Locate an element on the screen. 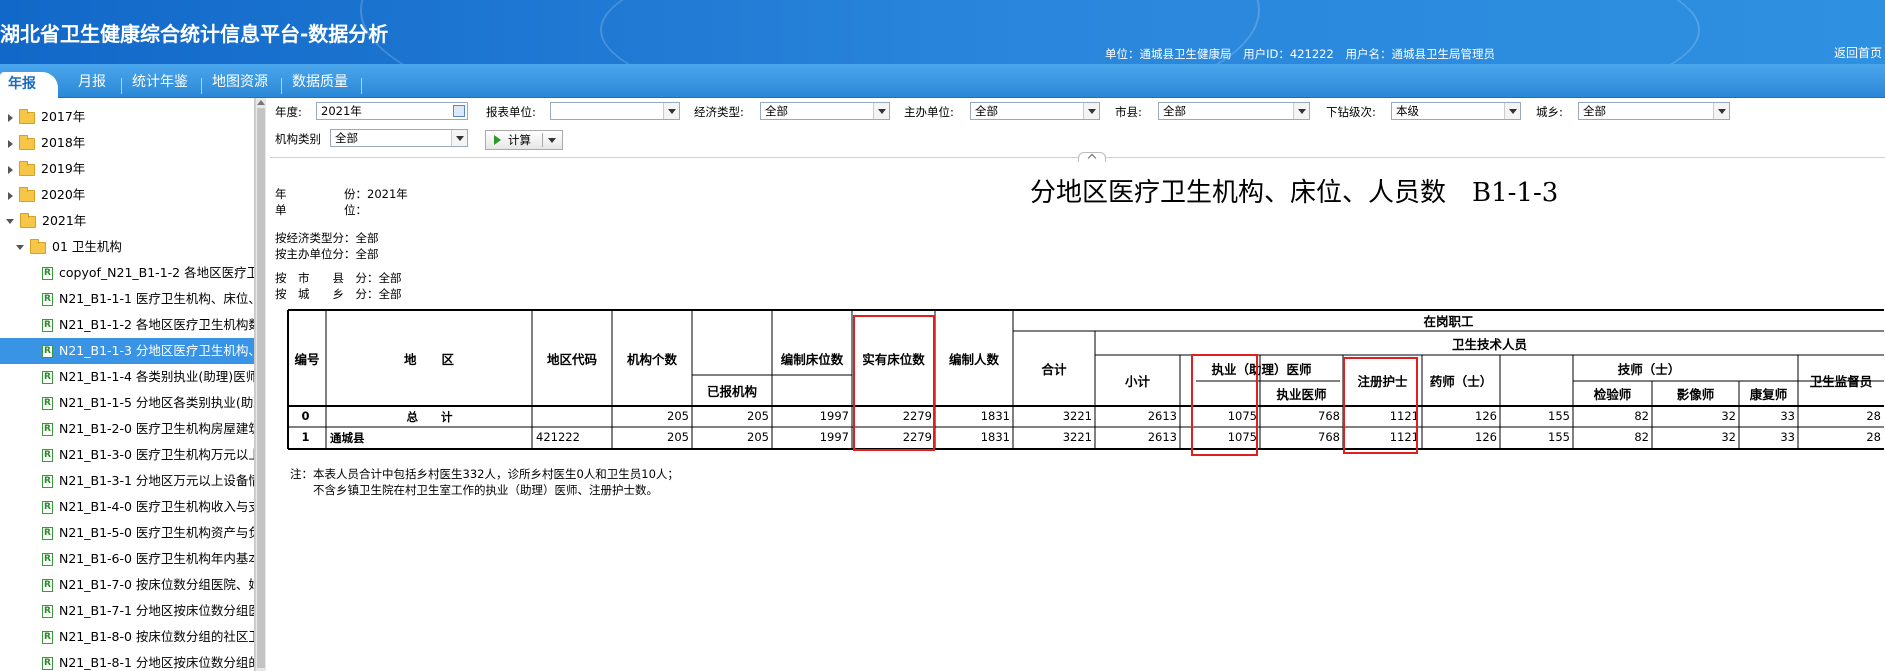 This screenshot has height=671, width=1885. row-value: 126 is located at coordinates (1486, 437).